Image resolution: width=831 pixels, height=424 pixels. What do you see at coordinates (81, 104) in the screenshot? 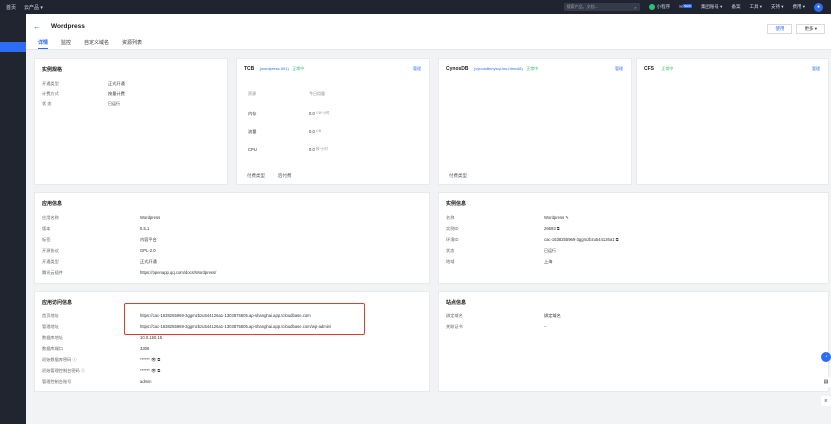
I see `spec-row: 状 态 已运行` at bounding box center [81, 104].